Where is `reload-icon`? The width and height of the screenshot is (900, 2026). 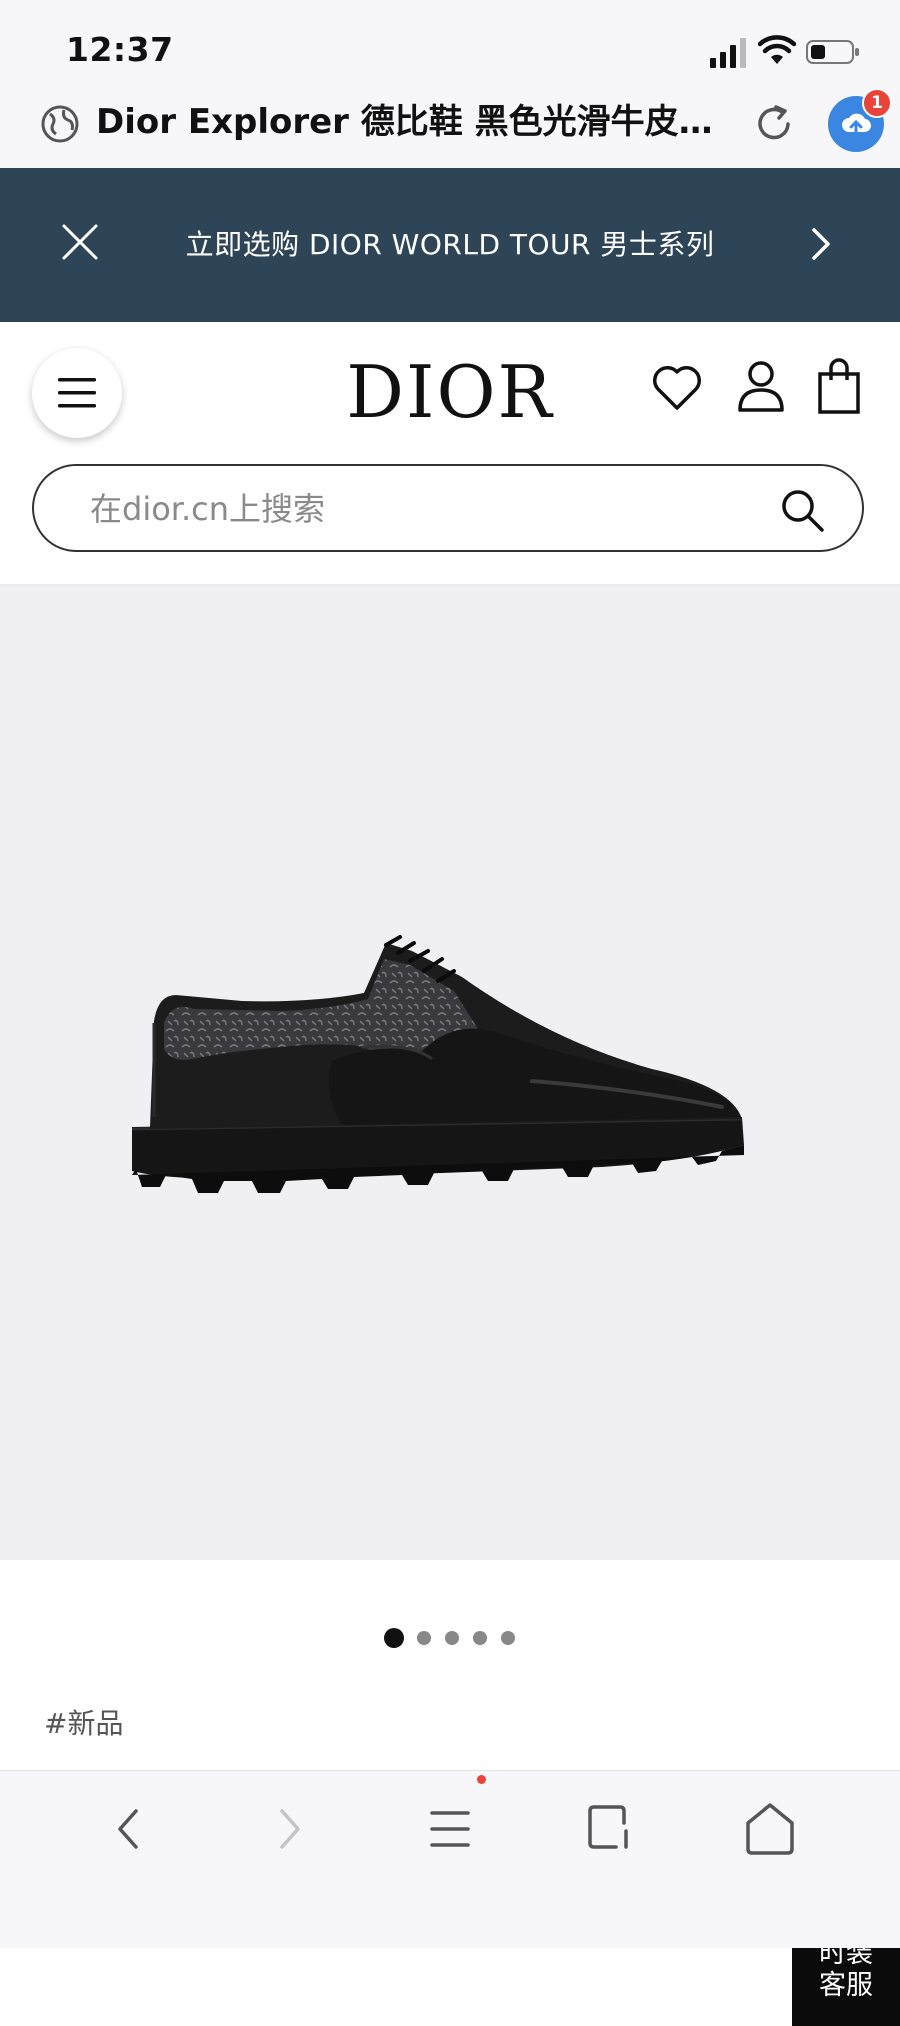
reload-icon is located at coordinates (774, 124).